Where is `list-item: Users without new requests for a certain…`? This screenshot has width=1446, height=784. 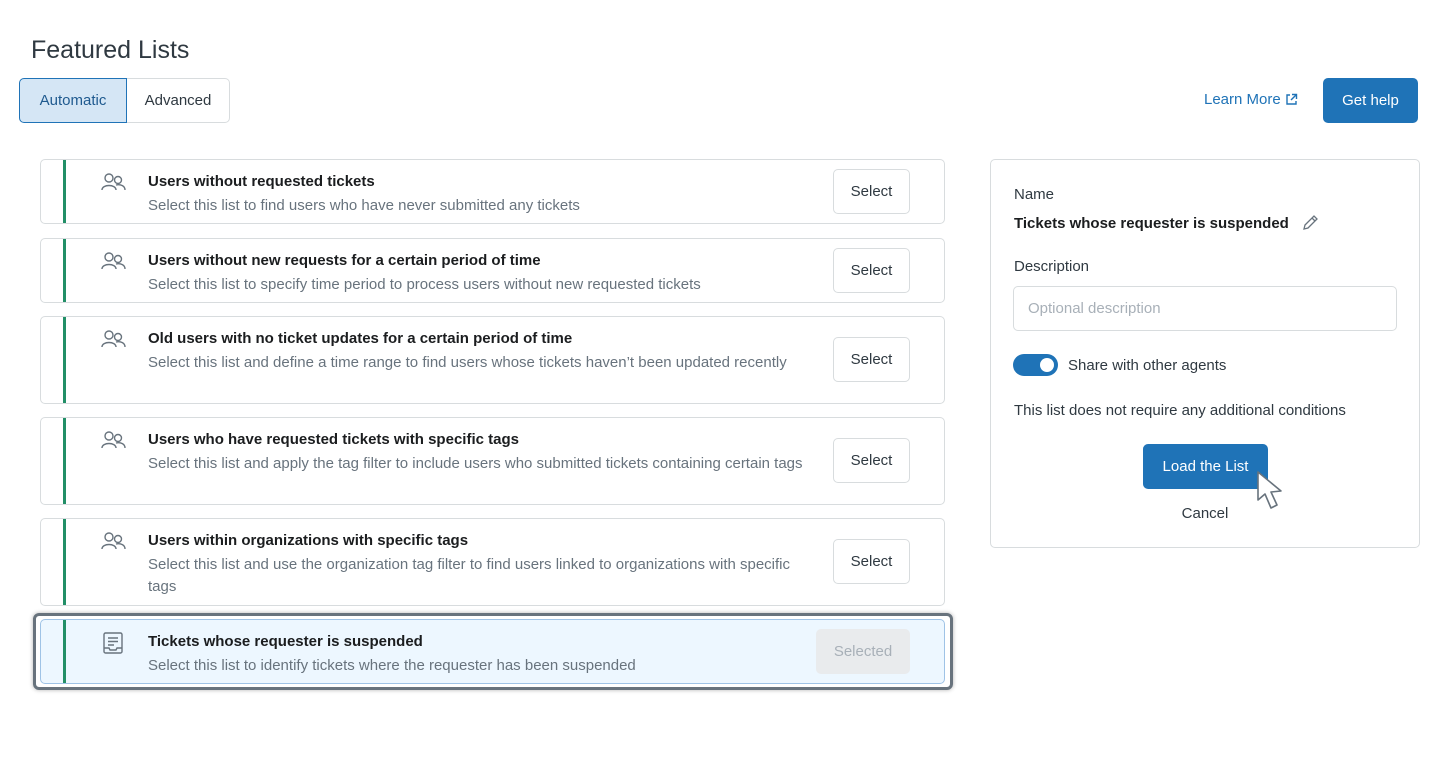
list-item: Users without new requests for a certain… is located at coordinates (492, 270).